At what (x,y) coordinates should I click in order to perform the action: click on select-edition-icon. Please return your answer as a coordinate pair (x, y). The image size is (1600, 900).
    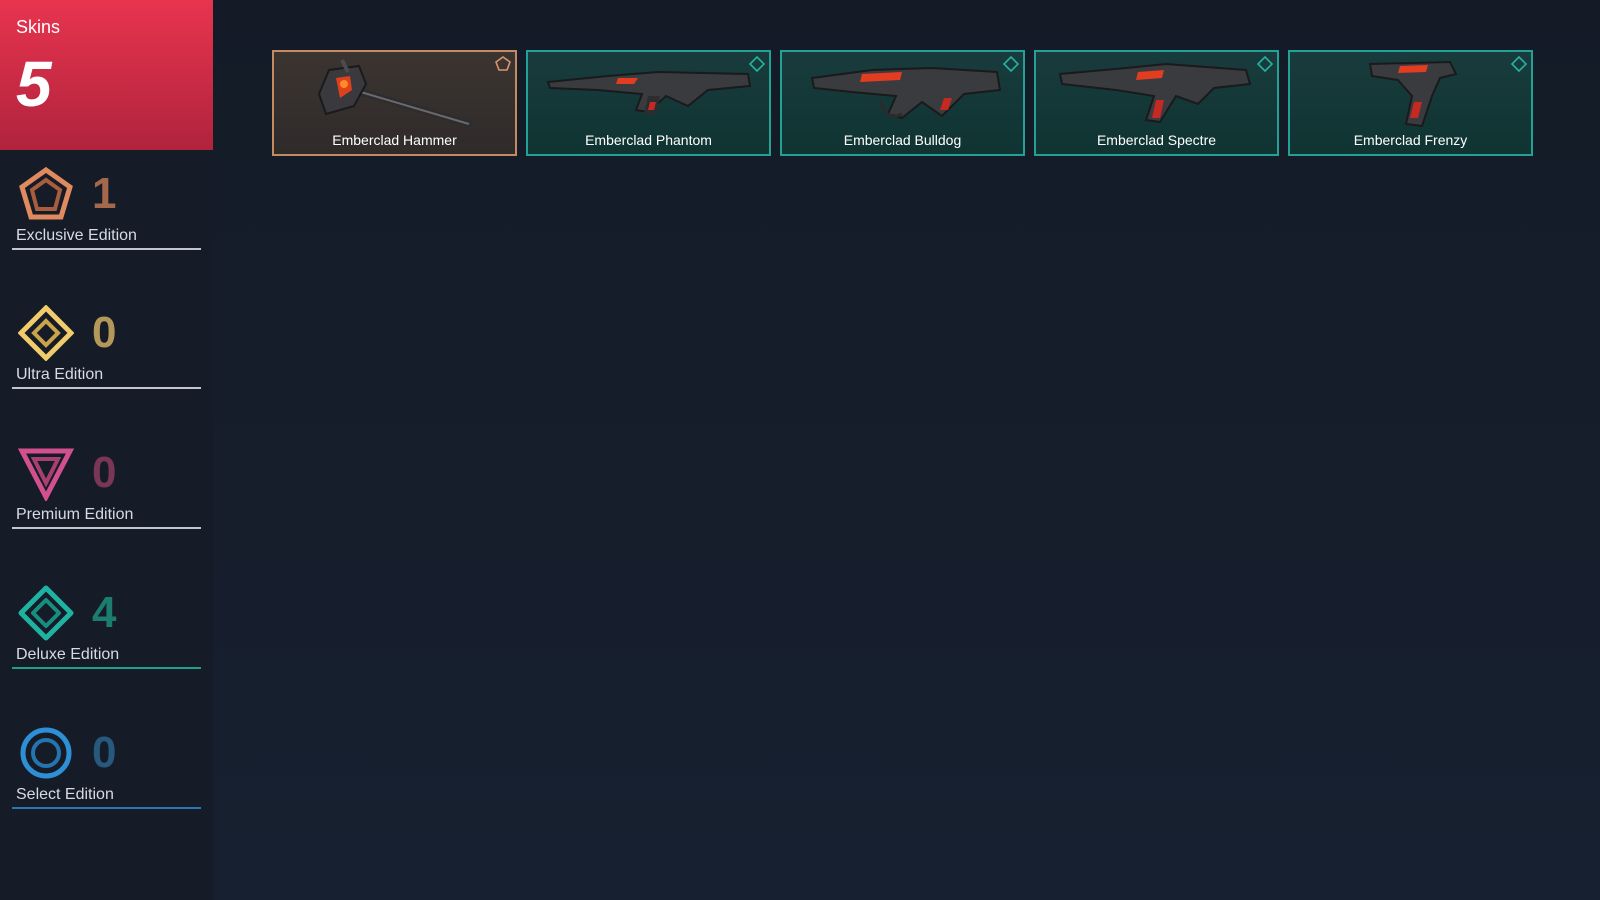
    Looking at the image, I should click on (46, 753).